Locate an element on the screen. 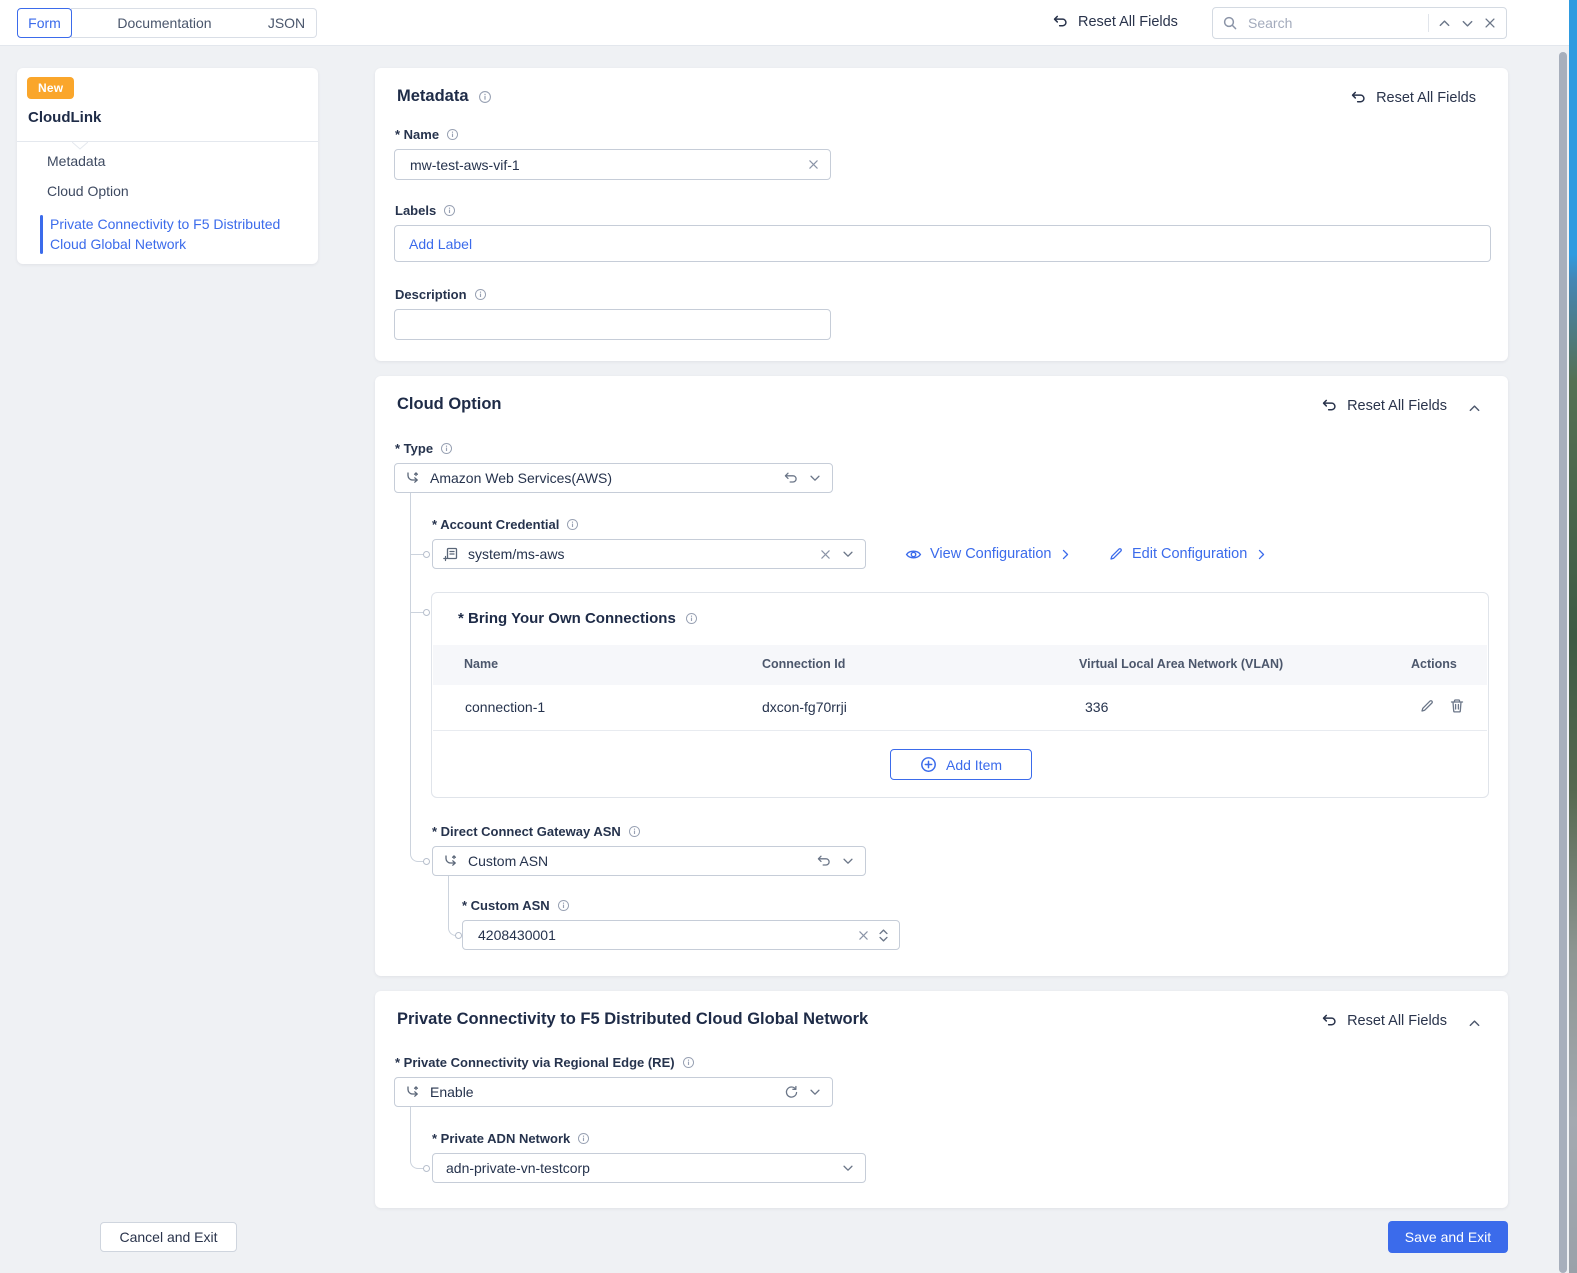  edit-configuration-link: Edit Configuration is located at coordinates (1188, 554).